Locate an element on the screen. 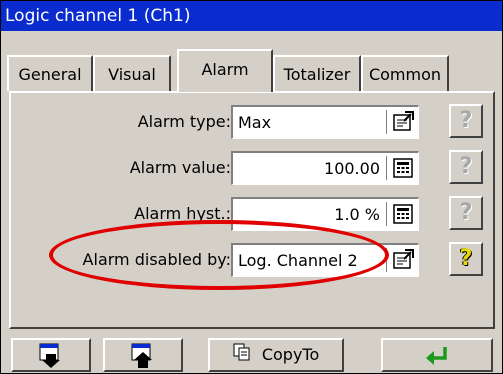  copy-to-button: CopyTo is located at coordinates (276, 355).